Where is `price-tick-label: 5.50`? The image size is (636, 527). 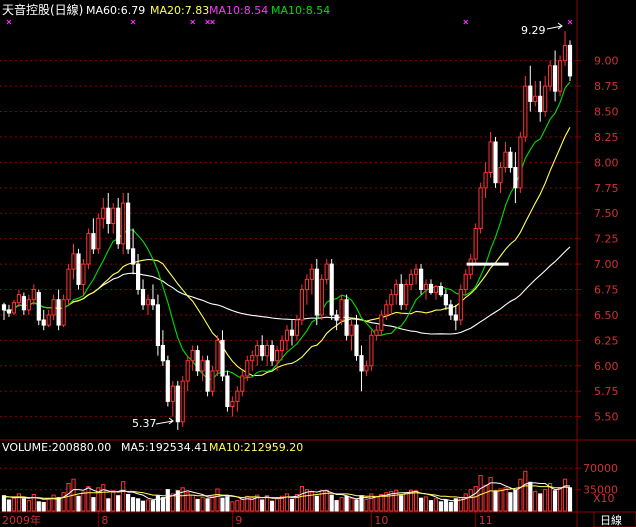
price-tick-label: 5.50 is located at coordinates (606, 417).